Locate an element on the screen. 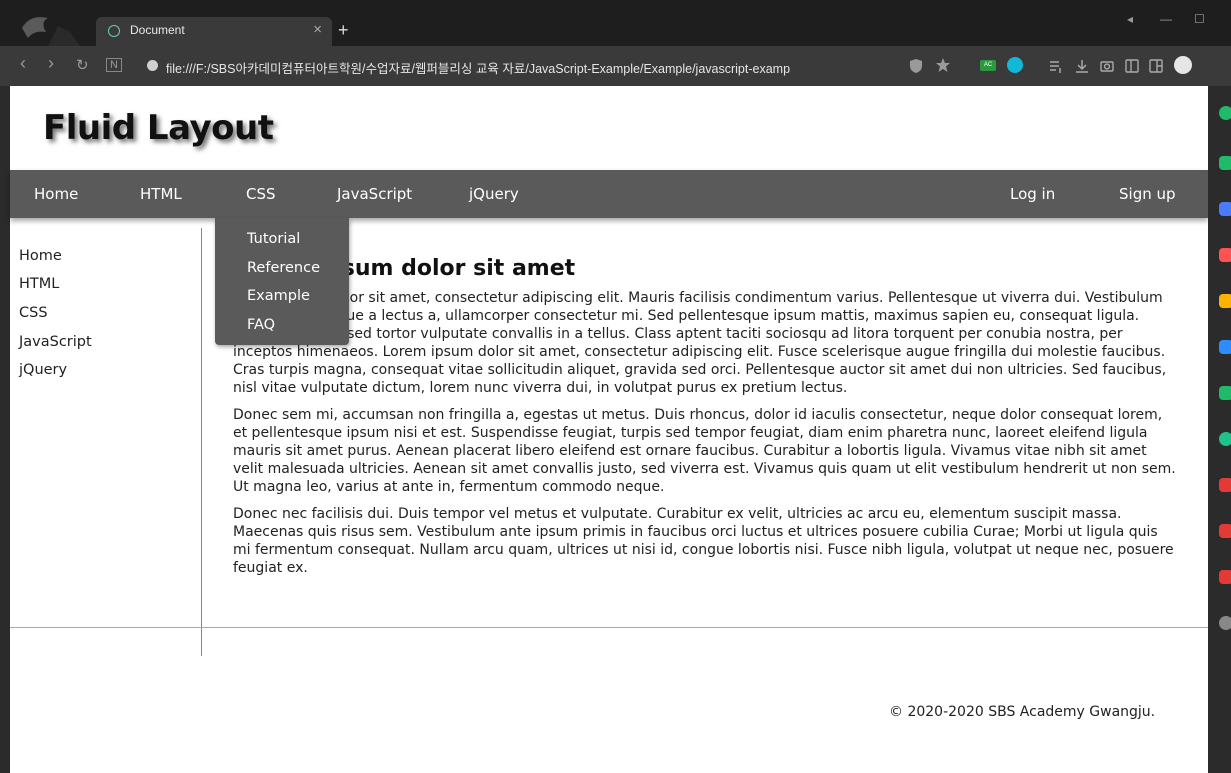 This screenshot has width=1231, height=773. sidebar-item-jquery: jQuery is located at coordinates (43, 370).